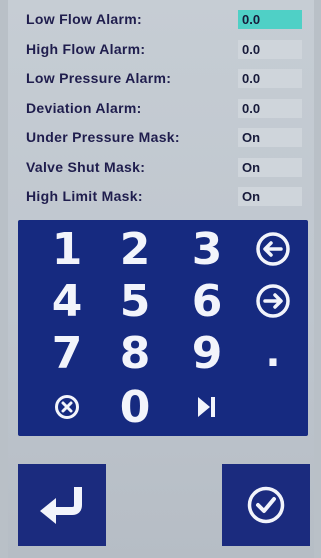 This screenshot has height=558, width=321. Describe the element at coordinates (67, 353) in the screenshot. I see `key-7: 7` at that location.